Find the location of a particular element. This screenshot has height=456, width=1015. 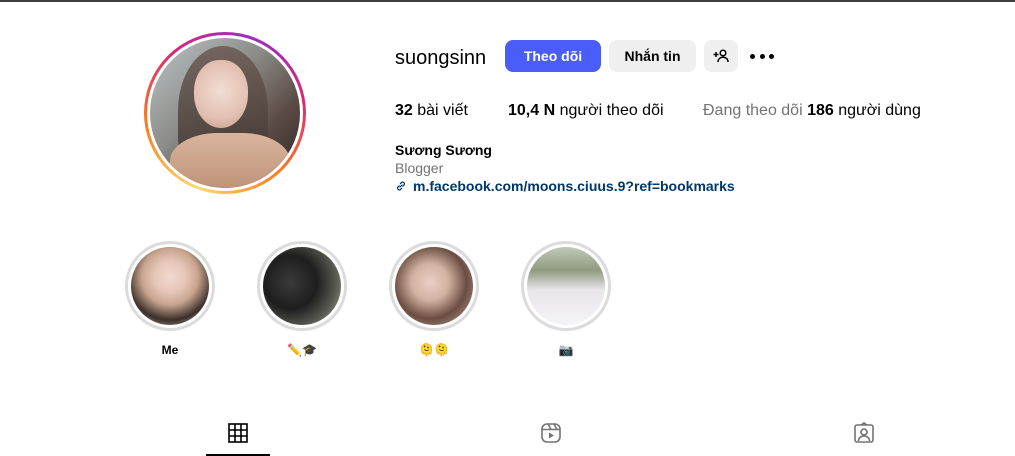

tagged-icon is located at coordinates (864, 432).